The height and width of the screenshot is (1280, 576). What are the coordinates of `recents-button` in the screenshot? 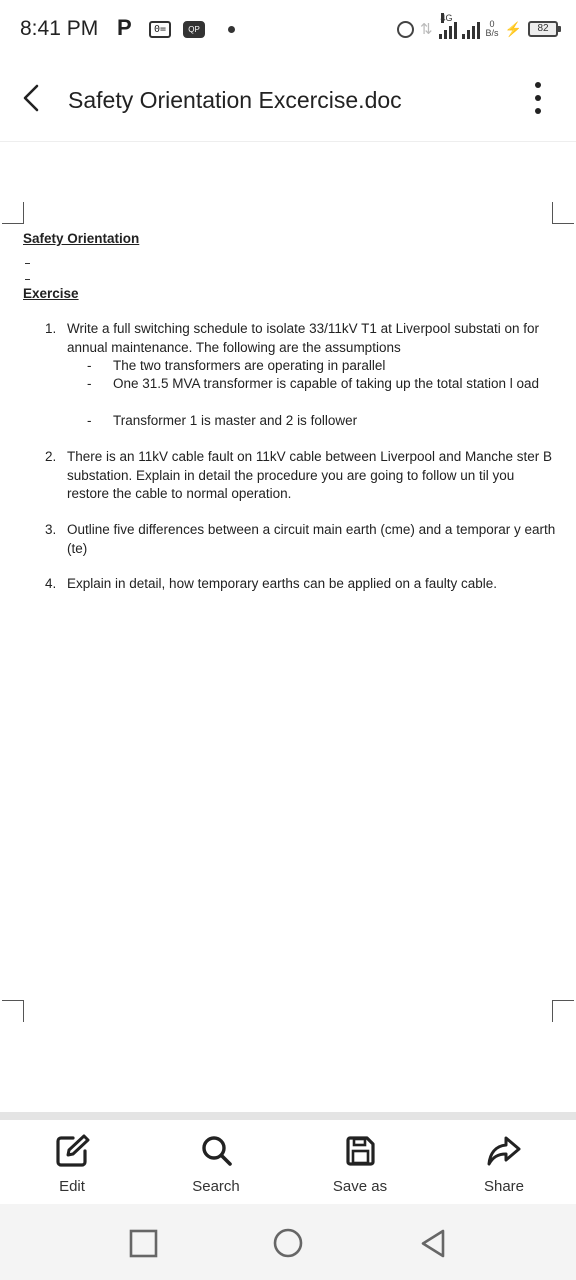 It's located at (144, 1243).